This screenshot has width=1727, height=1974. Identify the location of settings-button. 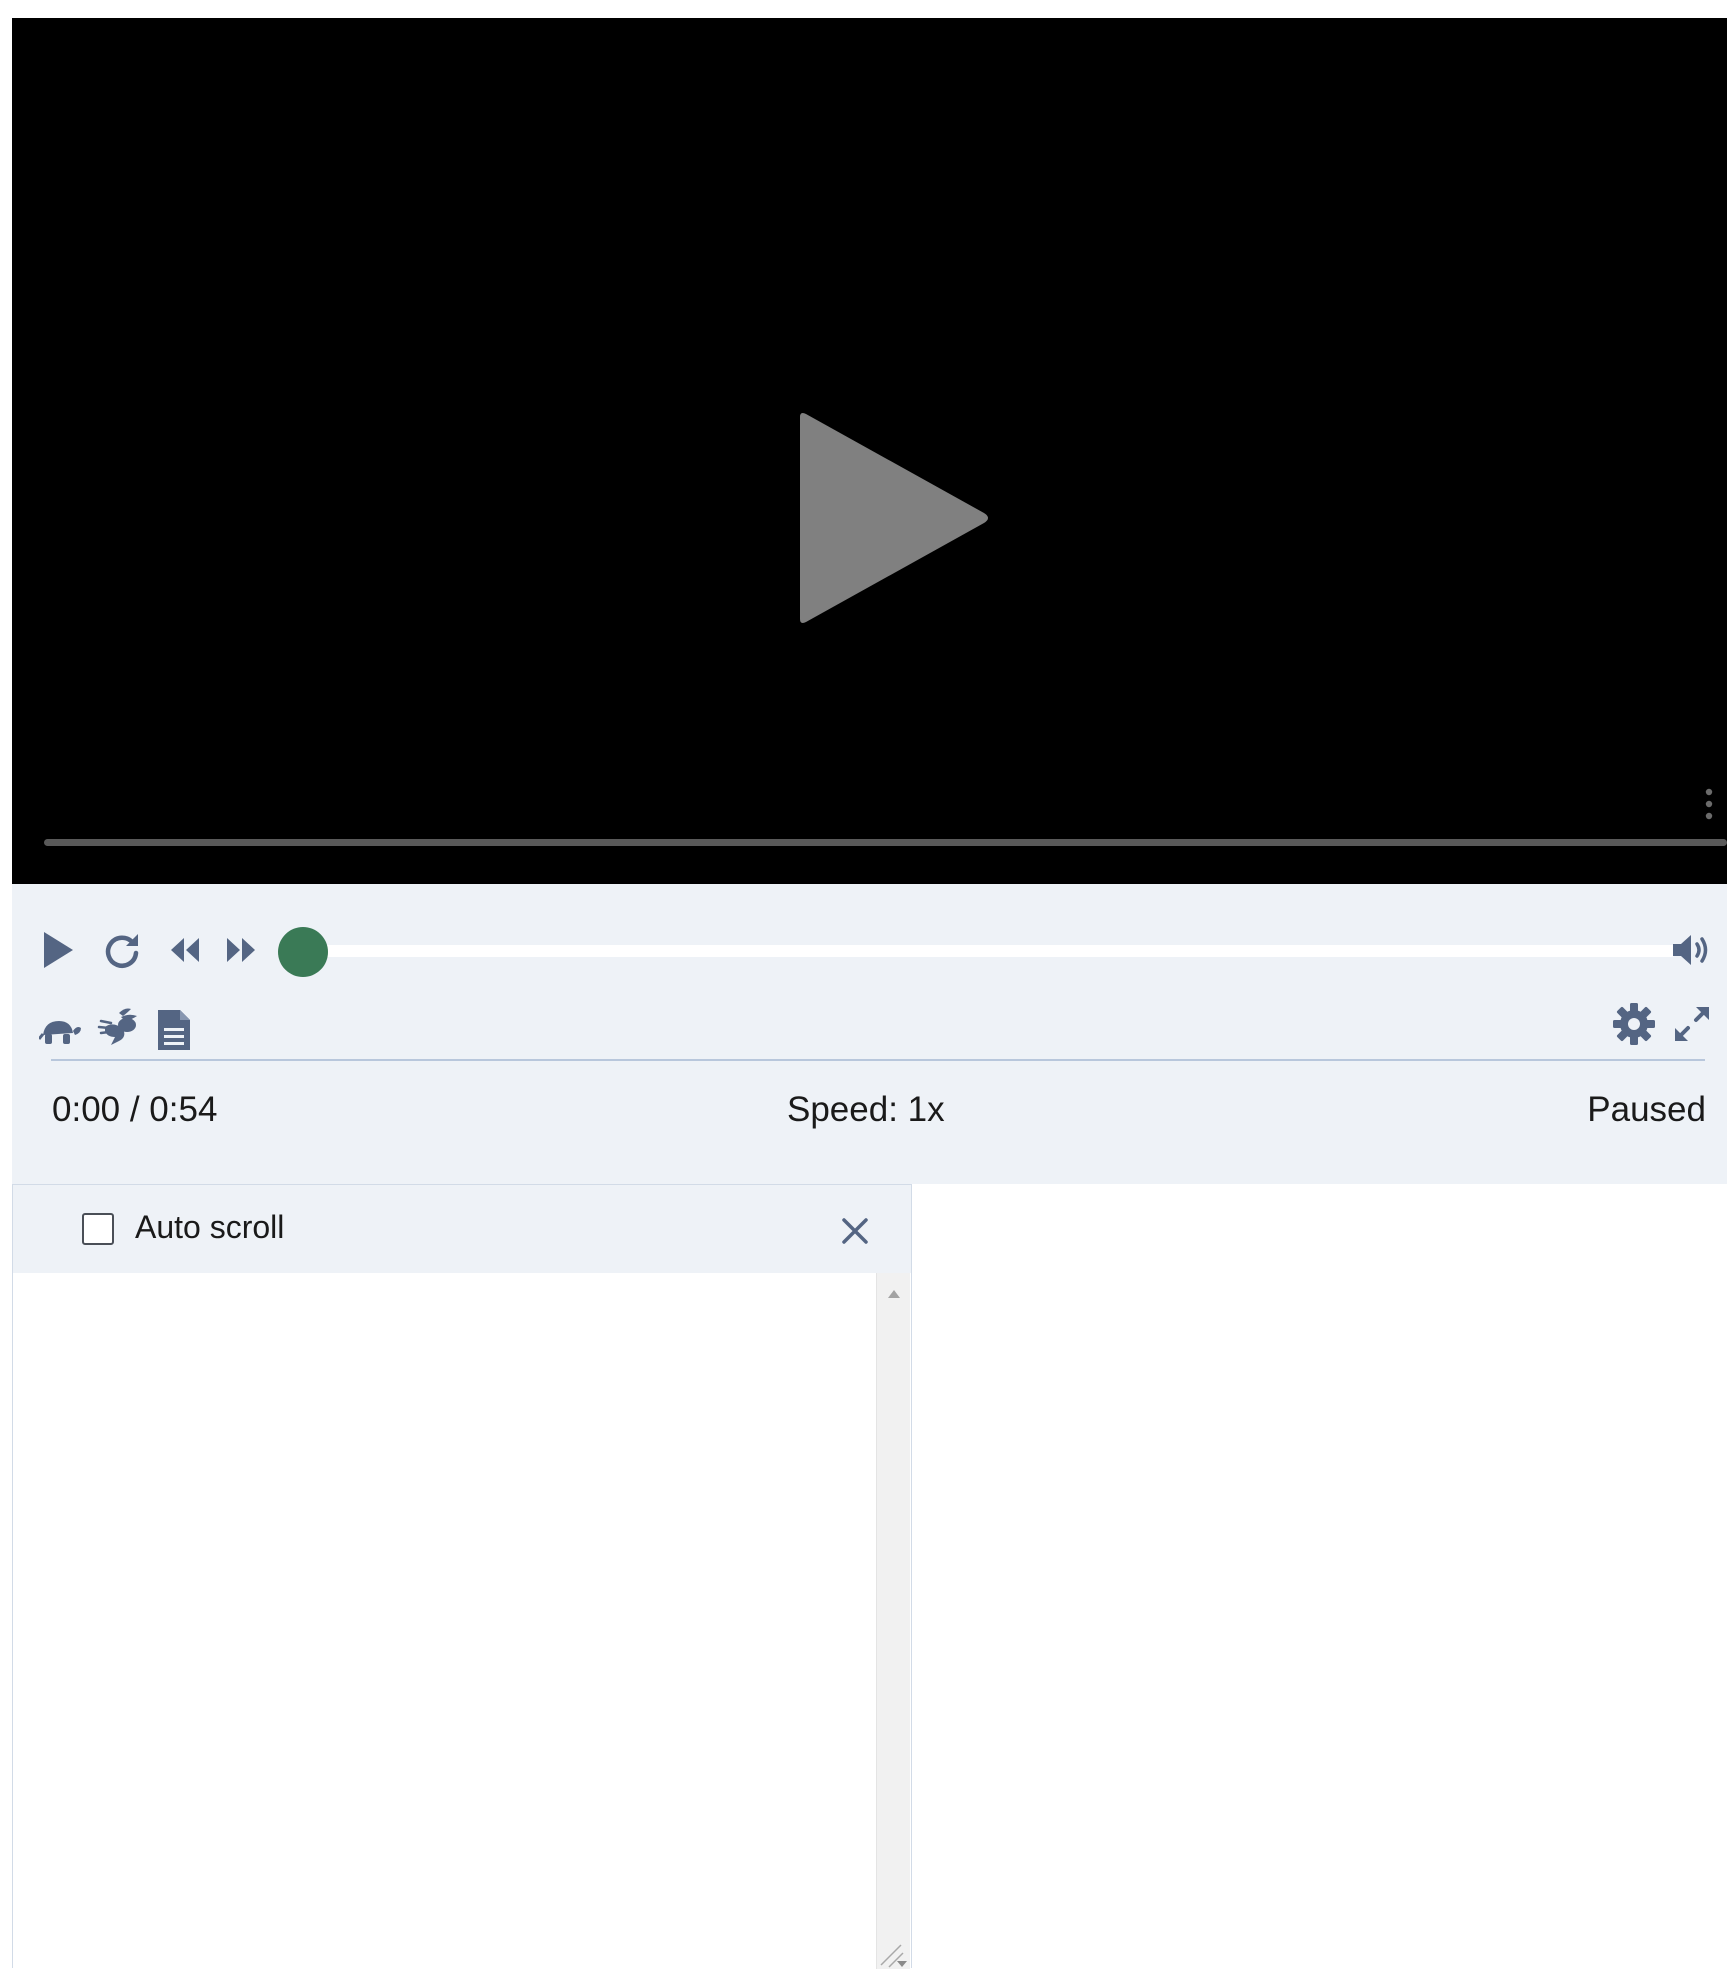
(1634, 1024).